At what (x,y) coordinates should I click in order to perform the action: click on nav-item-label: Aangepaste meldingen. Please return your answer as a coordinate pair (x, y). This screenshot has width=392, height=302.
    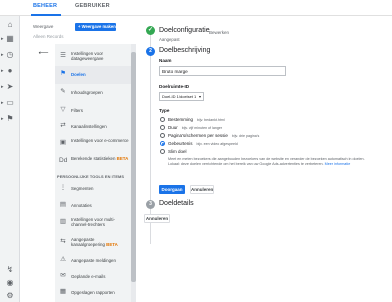
    Looking at the image, I should click on (93, 260).